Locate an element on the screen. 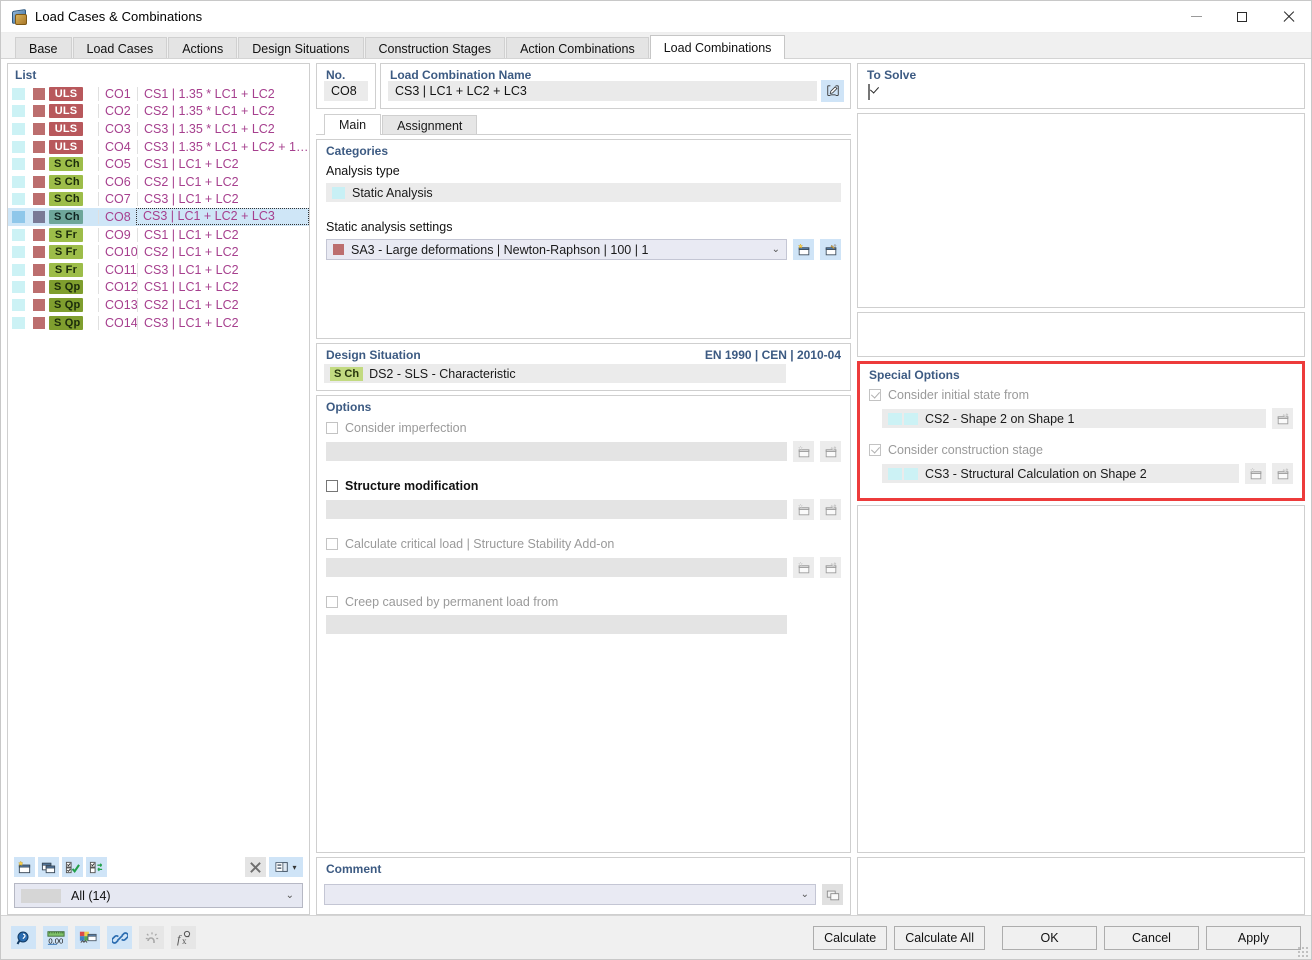  name-input: CS3 | LC1 + LC2 + LC3 is located at coordinates (602, 91).